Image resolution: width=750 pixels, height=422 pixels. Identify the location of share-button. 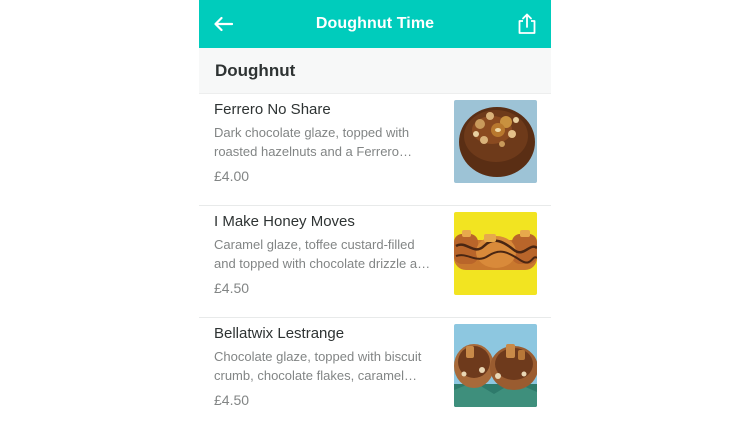
(527, 24).